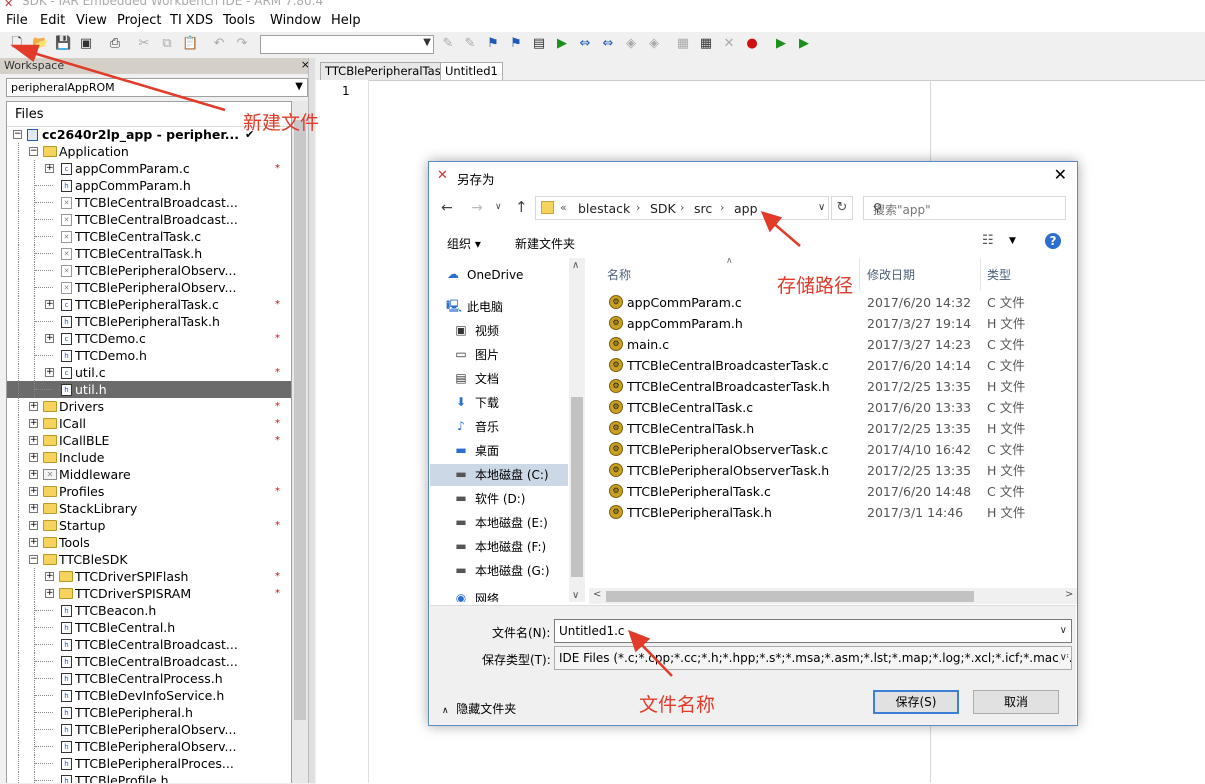 This screenshot has height=784, width=1205. I want to click on save-icon: 💾, so click(63, 44).